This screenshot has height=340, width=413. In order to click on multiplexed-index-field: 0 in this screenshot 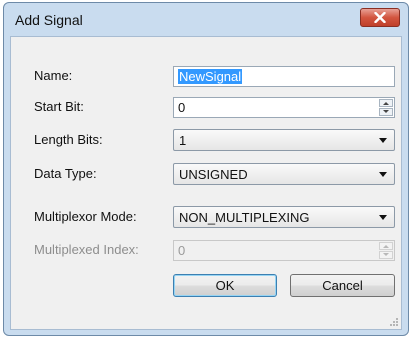, I will do `click(284, 250)`.